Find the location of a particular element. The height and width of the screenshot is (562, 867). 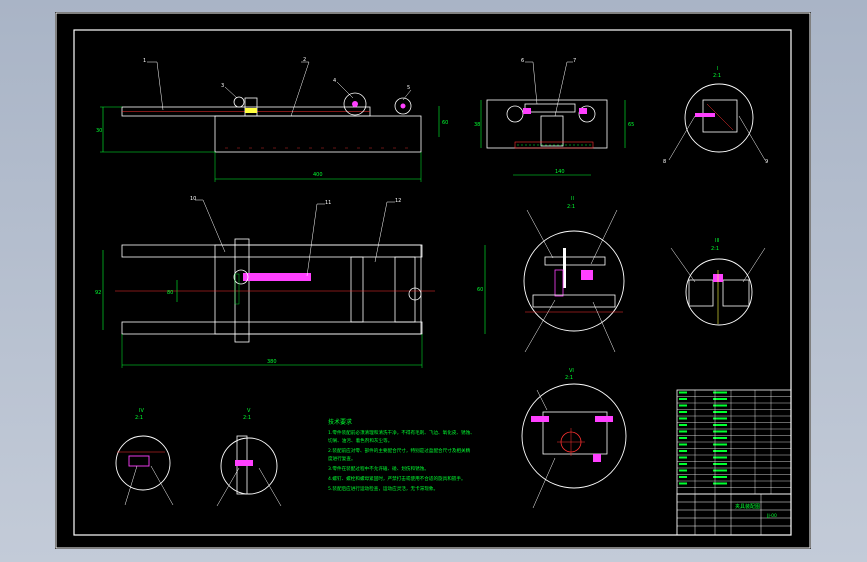

detail-view-i: I 2:1 8 9 is located at coordinates (715, 115).